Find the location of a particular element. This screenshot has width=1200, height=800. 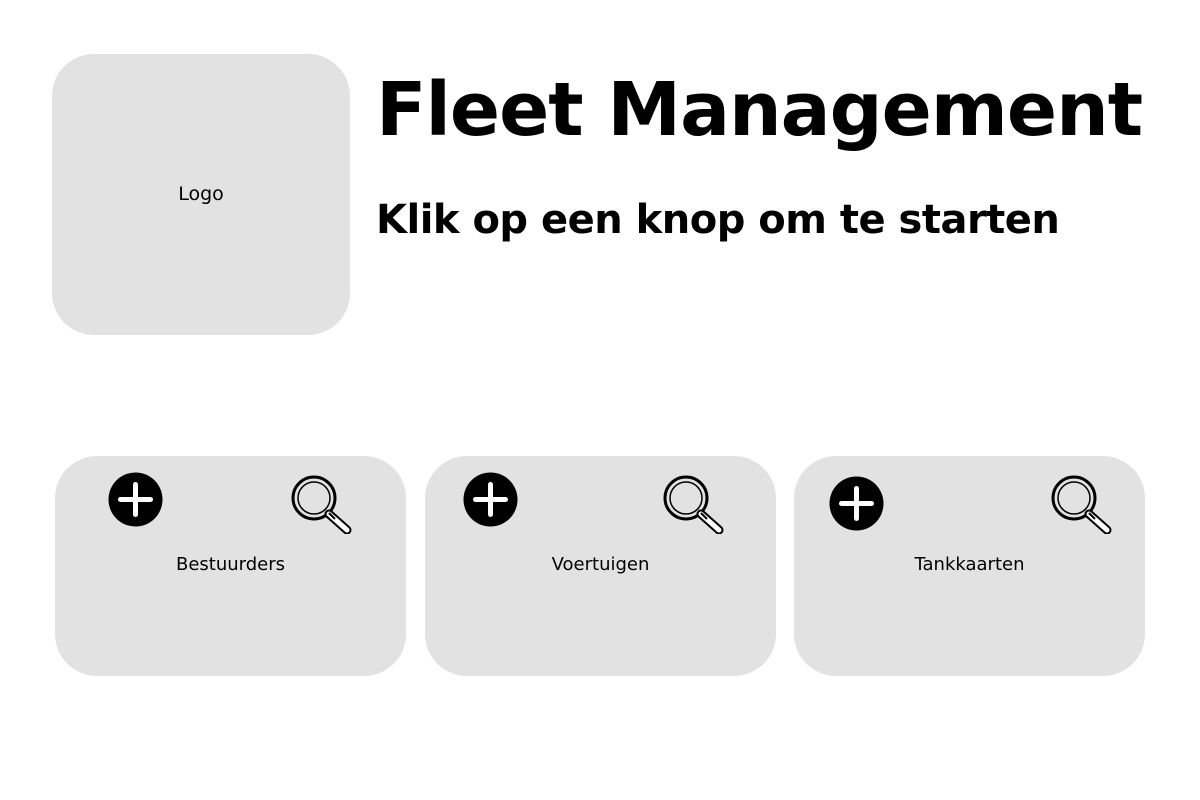

card-bestuurders: Bestuurders is located at coordinates (230, 566).